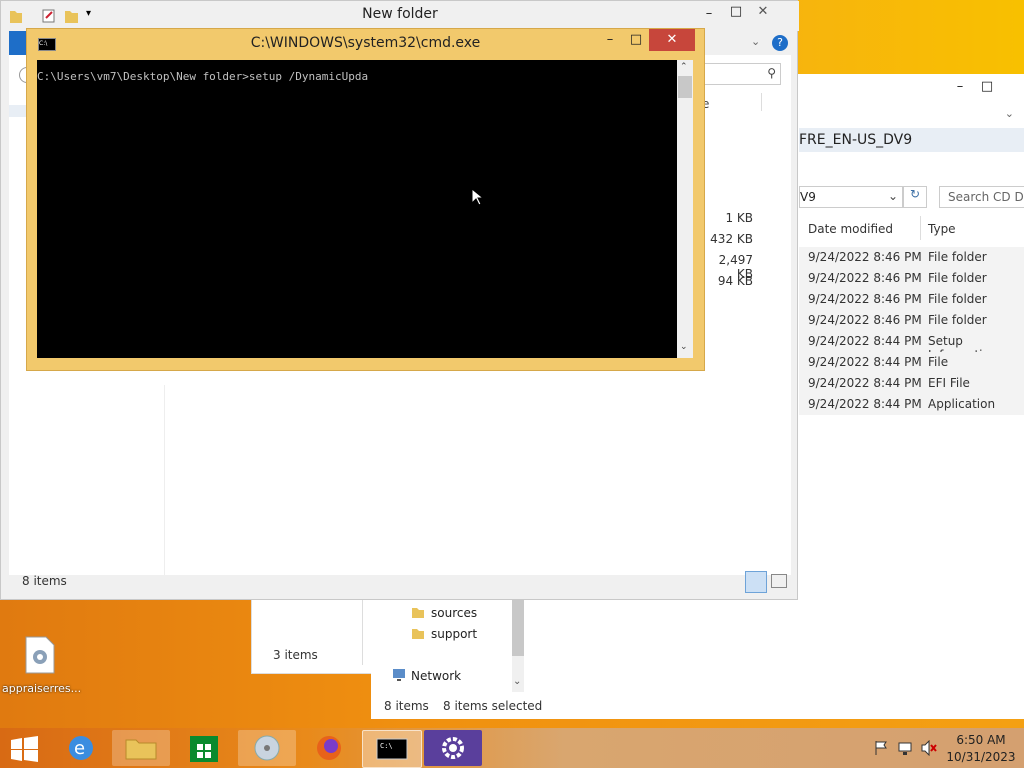  Describe the element at coordinates (295, 655) in the screenshot. I see `status-items: 3 items` at that location.